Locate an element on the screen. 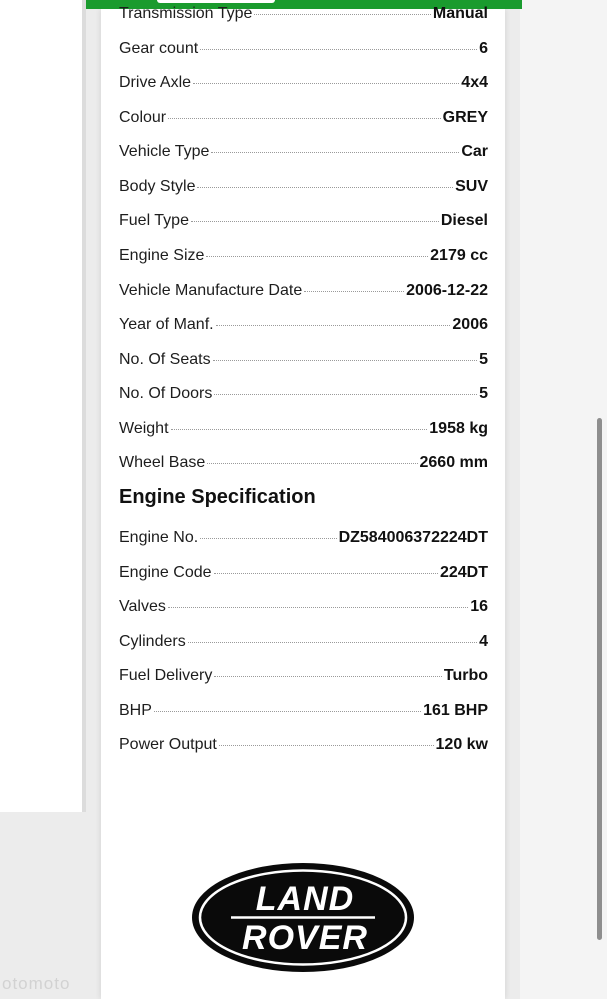  spec-label: BHP is located at coordinates (135, 710).